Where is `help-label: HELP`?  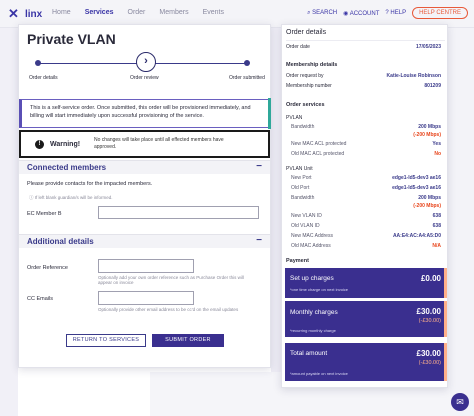
help-label: HELP is located at coordinates (398, 13).